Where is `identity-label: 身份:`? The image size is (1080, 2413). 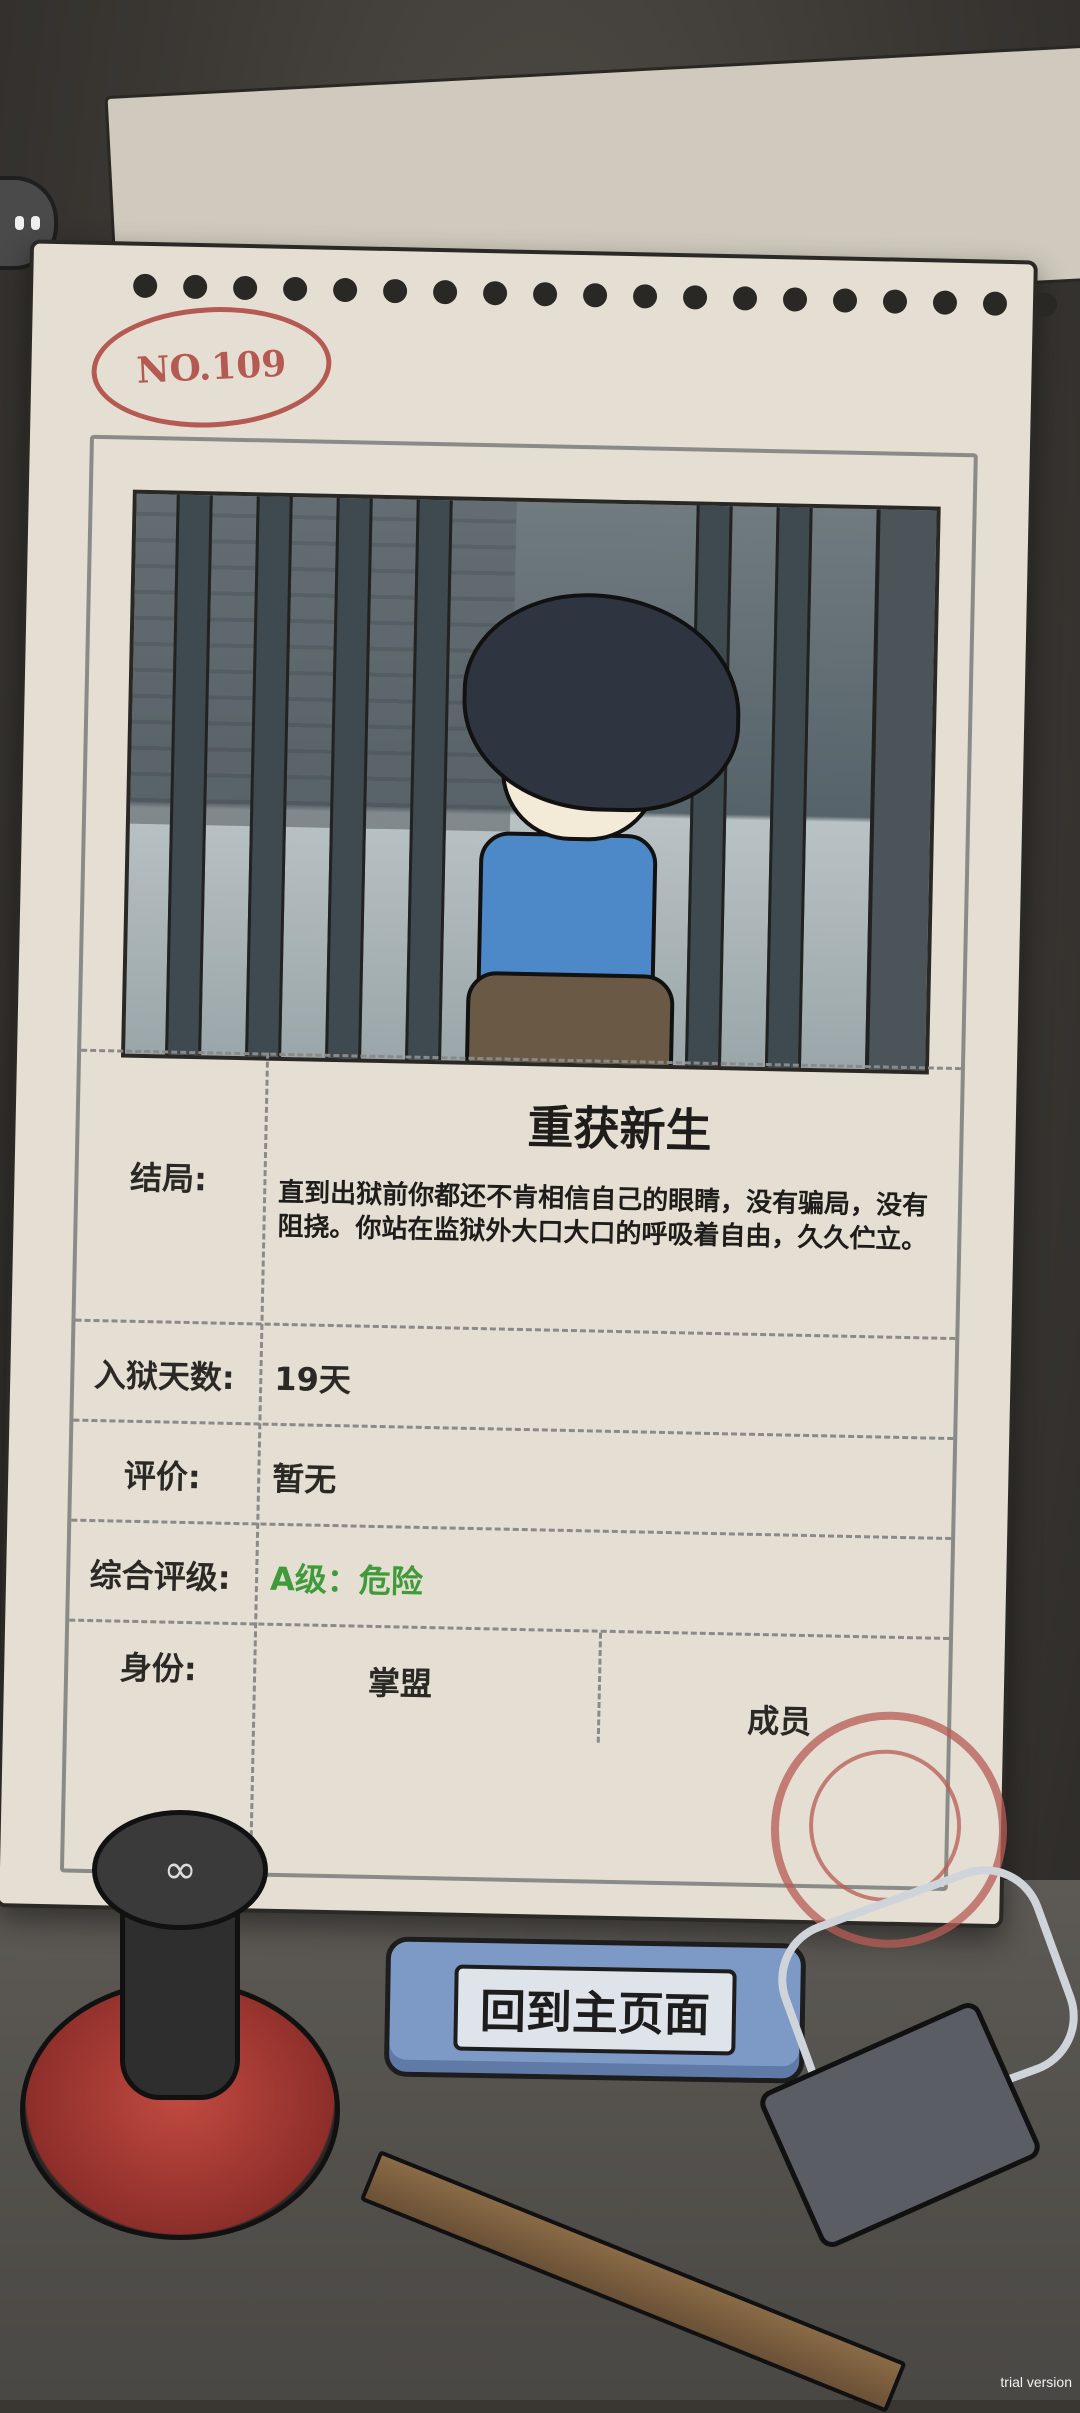
identity-label: 身份: is located at coordinates (158, 1668).